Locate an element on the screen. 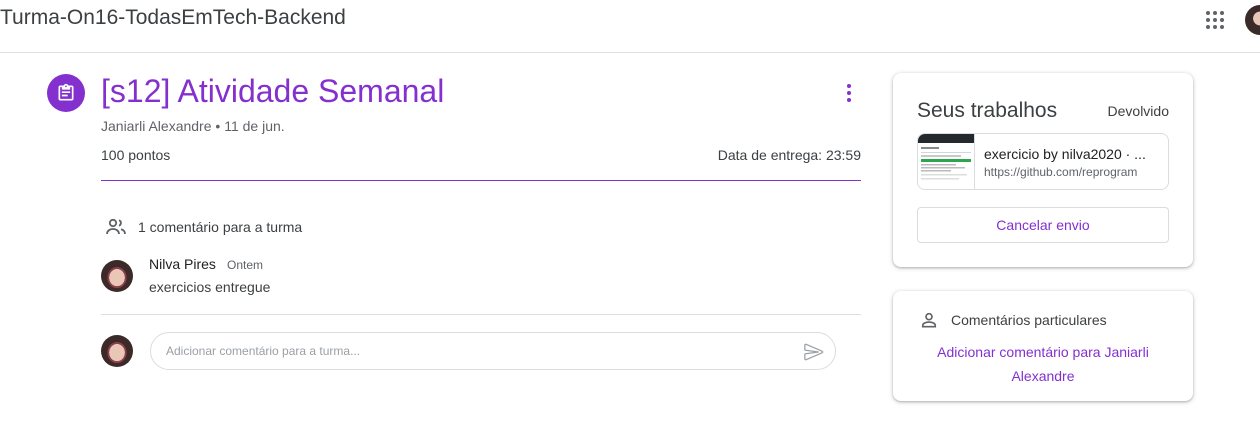  comment-text: exercicios entregue is located at coordinates (210, 287).